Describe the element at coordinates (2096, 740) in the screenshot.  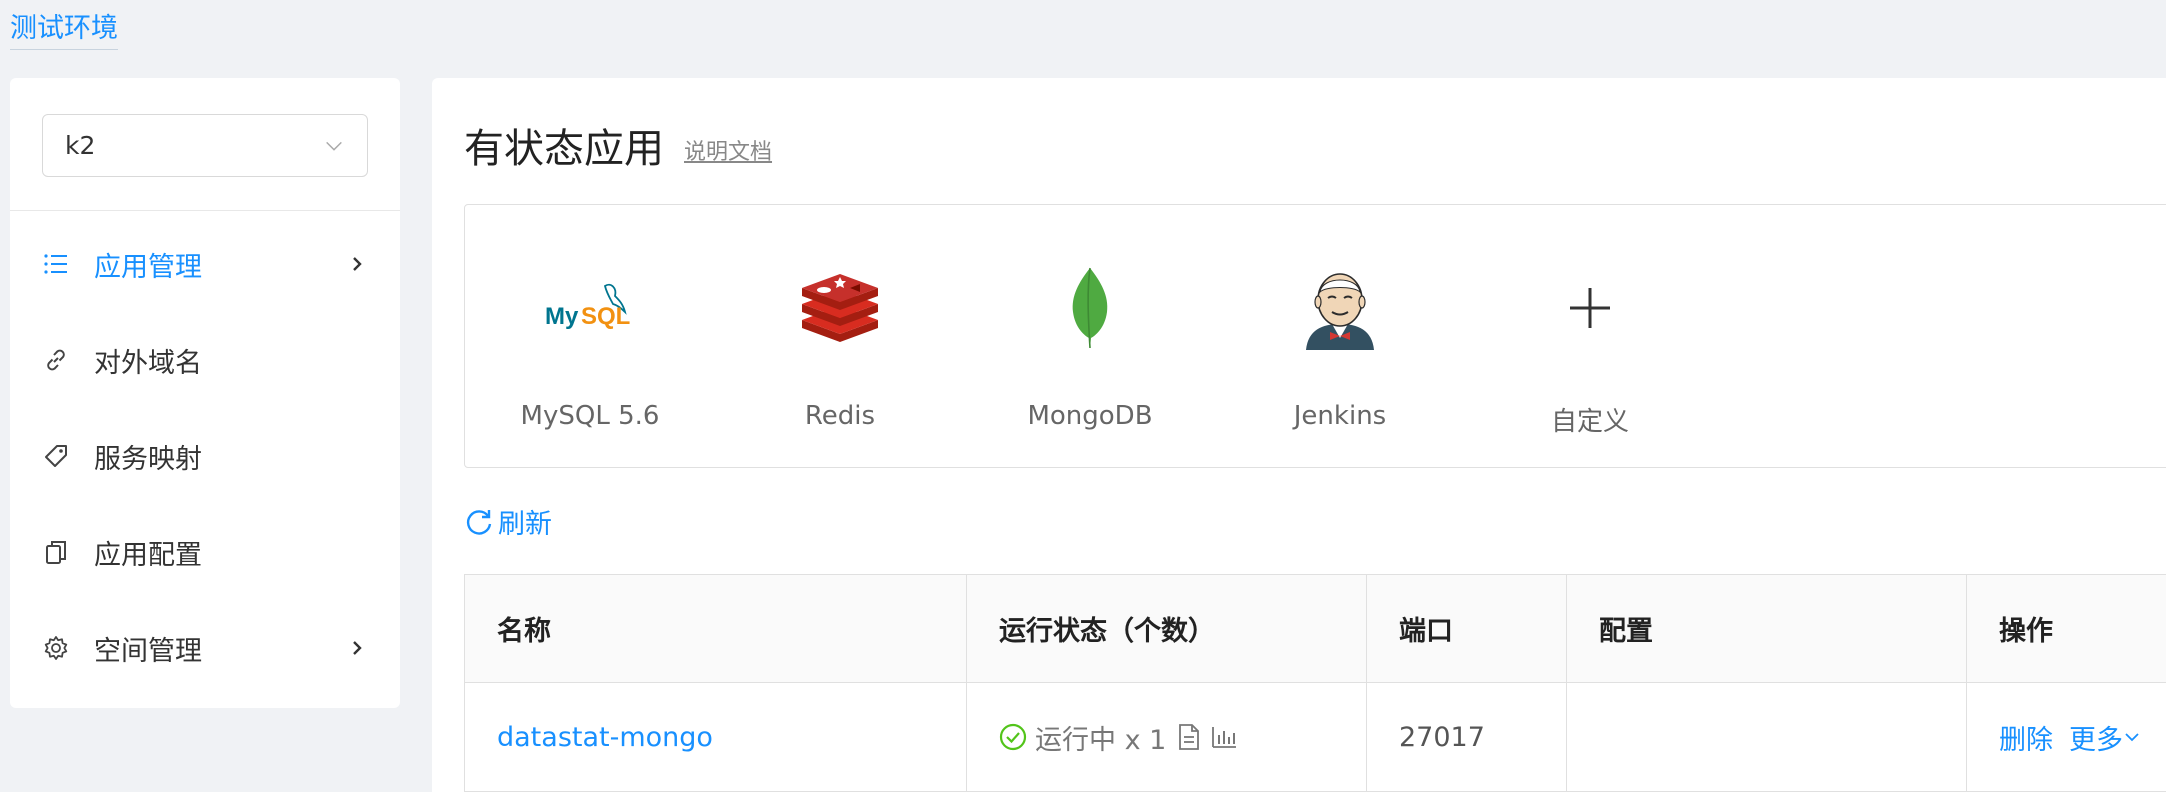
I see `more-label: 更多` at that location.